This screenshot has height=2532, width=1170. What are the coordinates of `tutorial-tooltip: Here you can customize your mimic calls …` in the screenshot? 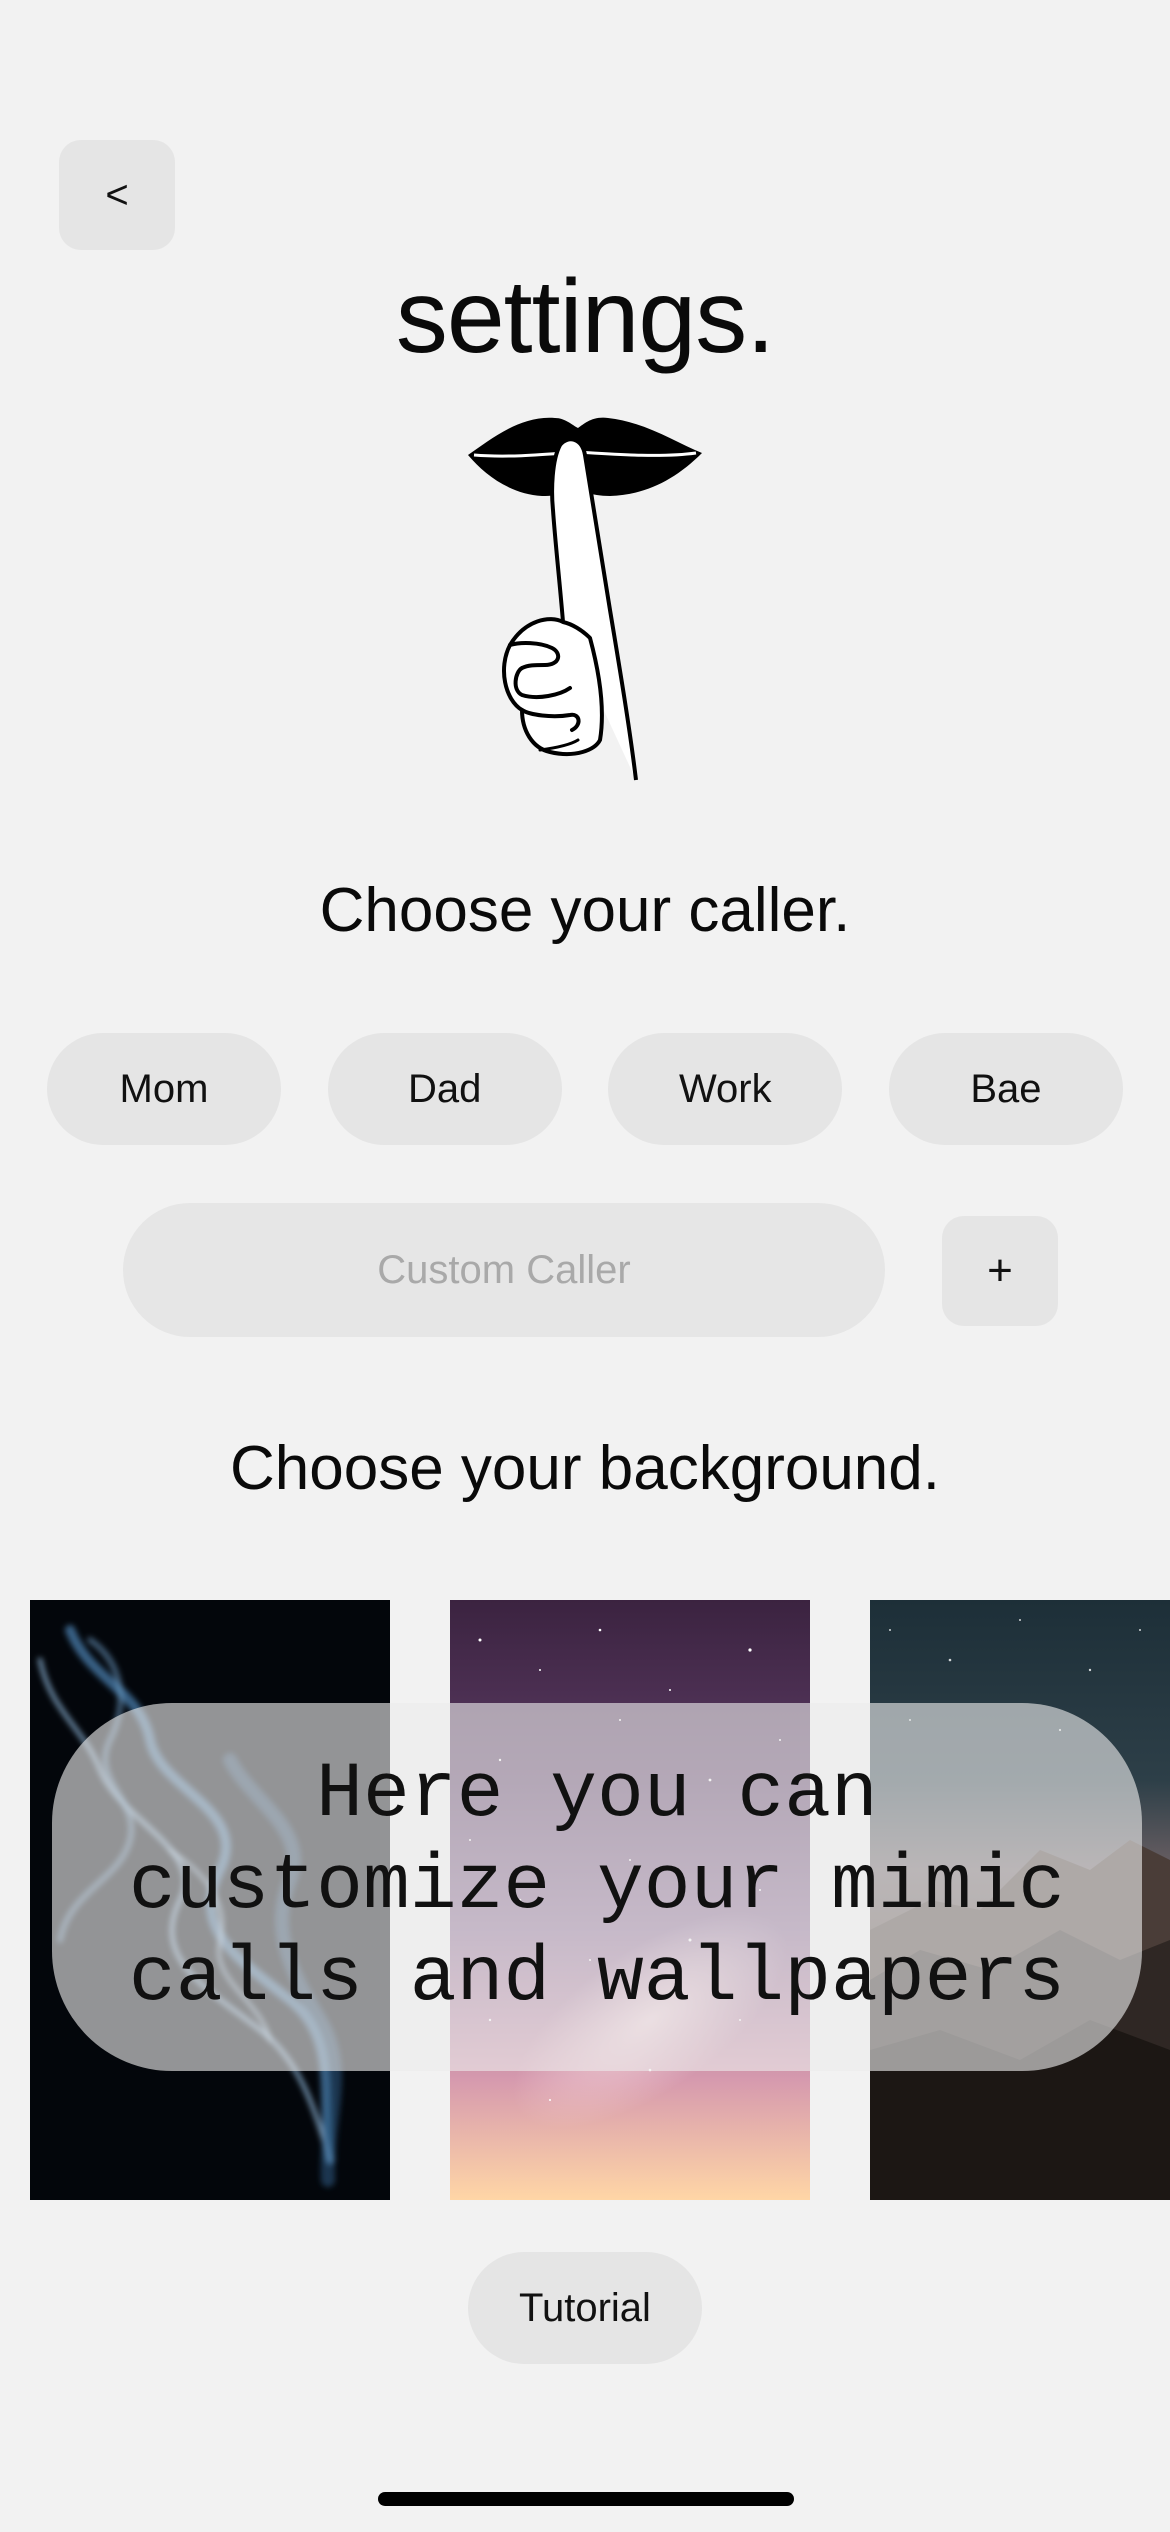 It's located at (597, 1887).